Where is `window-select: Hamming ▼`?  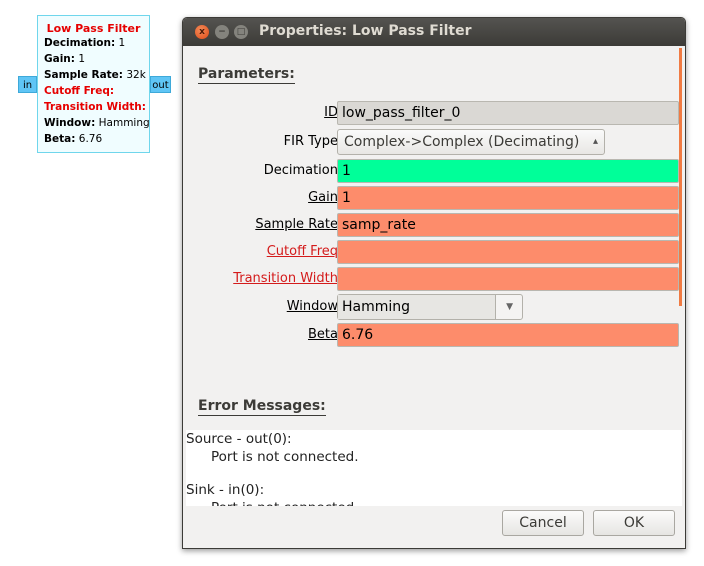
window-select: Hamming ▼ is located at coordinates (430, 307).